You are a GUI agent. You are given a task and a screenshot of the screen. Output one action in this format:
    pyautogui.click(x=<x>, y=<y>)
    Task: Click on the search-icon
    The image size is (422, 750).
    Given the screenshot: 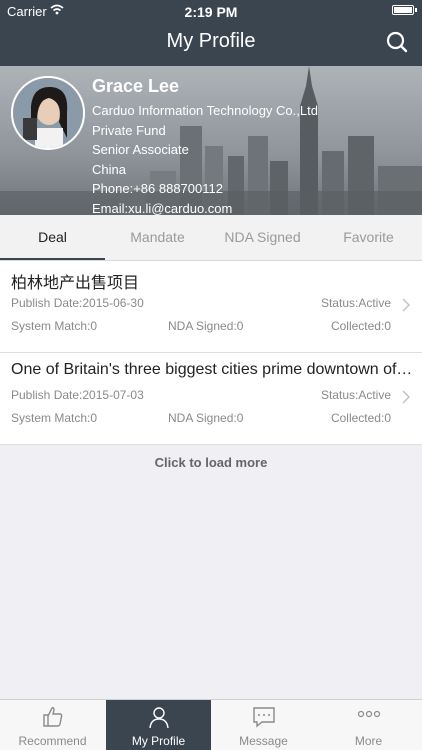 What is the action you would take?
    pyautogui.click(x=397, y=42)
    